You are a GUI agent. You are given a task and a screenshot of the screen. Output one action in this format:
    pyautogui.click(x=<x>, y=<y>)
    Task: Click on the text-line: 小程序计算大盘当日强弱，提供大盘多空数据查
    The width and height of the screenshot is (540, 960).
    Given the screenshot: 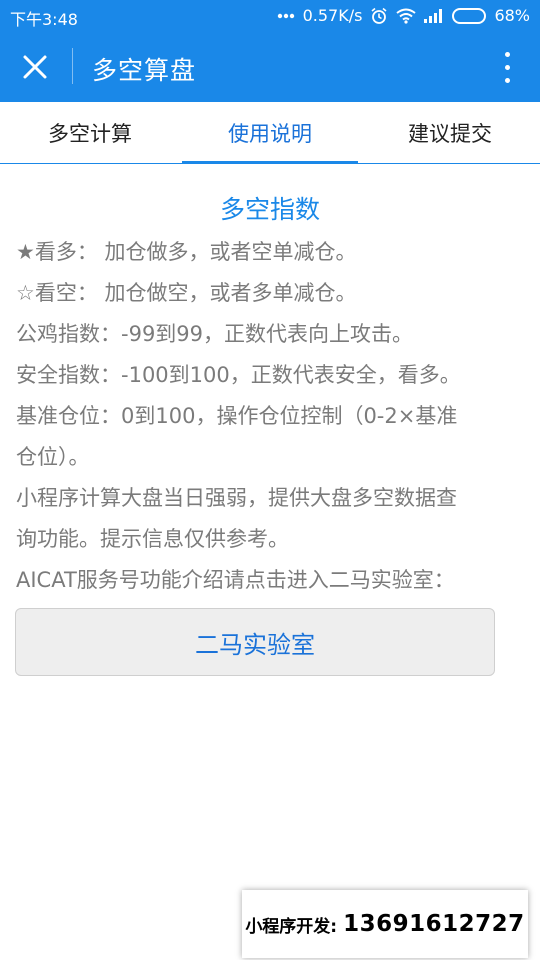 What is the action you would take?
    pyautogui.click(x=236, y=498)
    